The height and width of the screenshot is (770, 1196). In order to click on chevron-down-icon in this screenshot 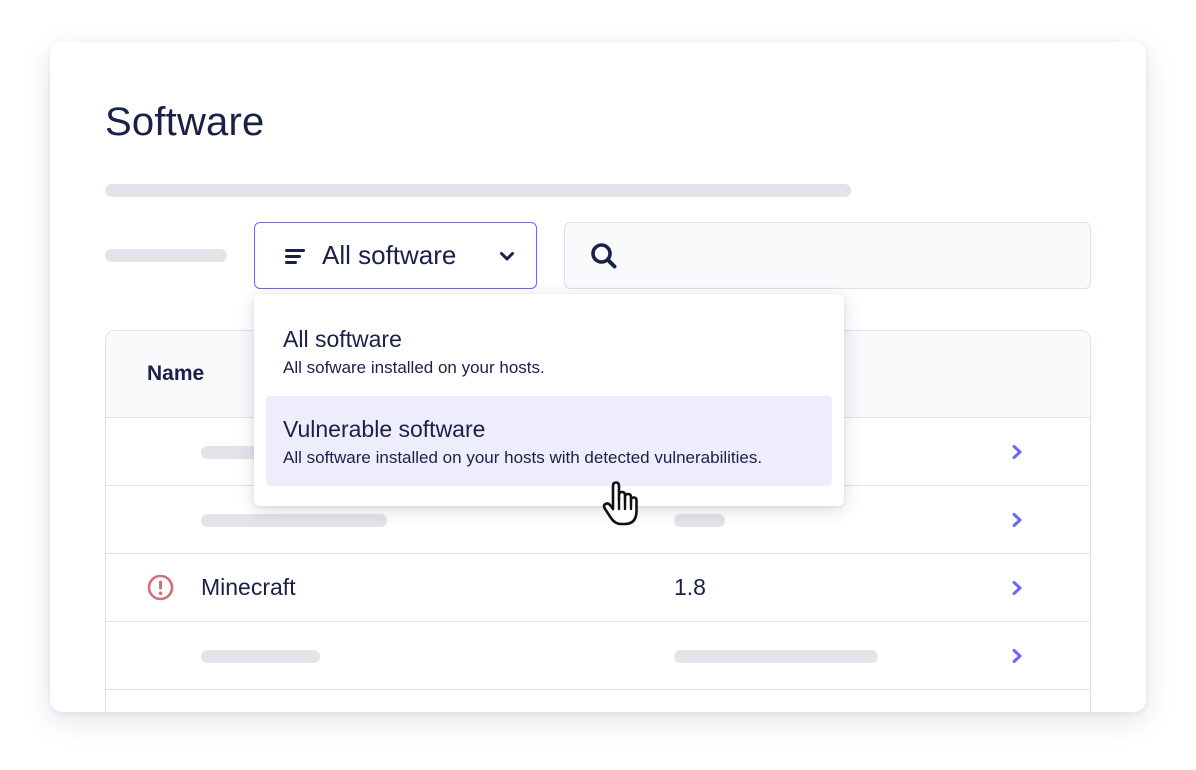, I will do `click(507, 258)`.